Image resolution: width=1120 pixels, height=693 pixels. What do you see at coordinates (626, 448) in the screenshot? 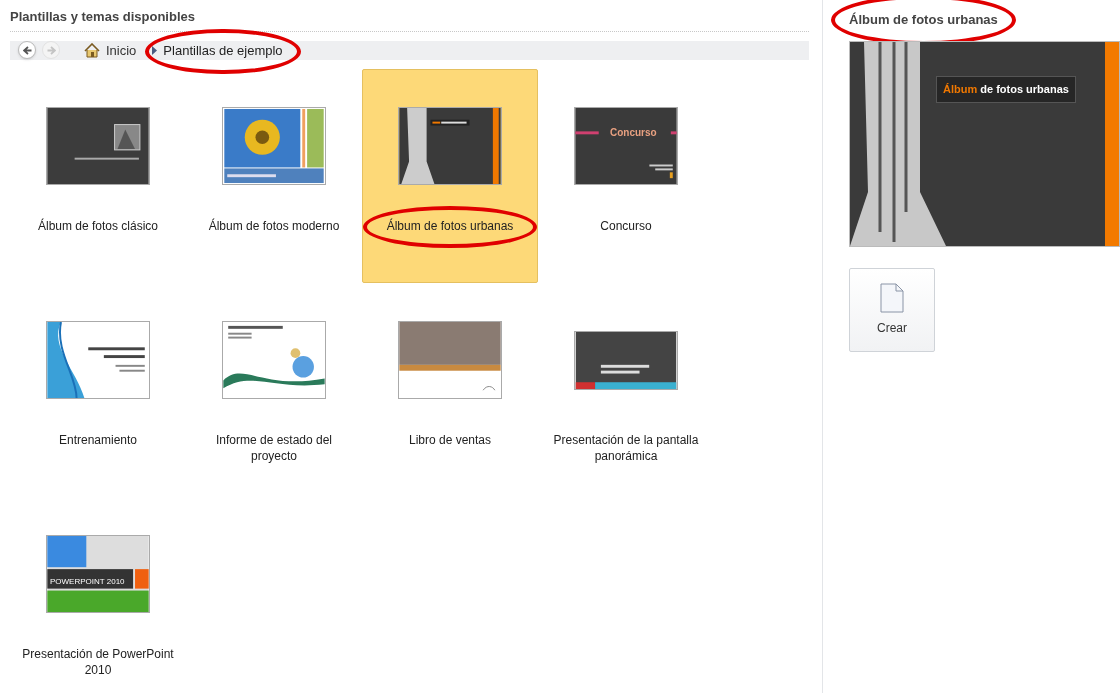
I see `template-name: Presentación de la pantalla panorámica` at bounding box center [626, 448].